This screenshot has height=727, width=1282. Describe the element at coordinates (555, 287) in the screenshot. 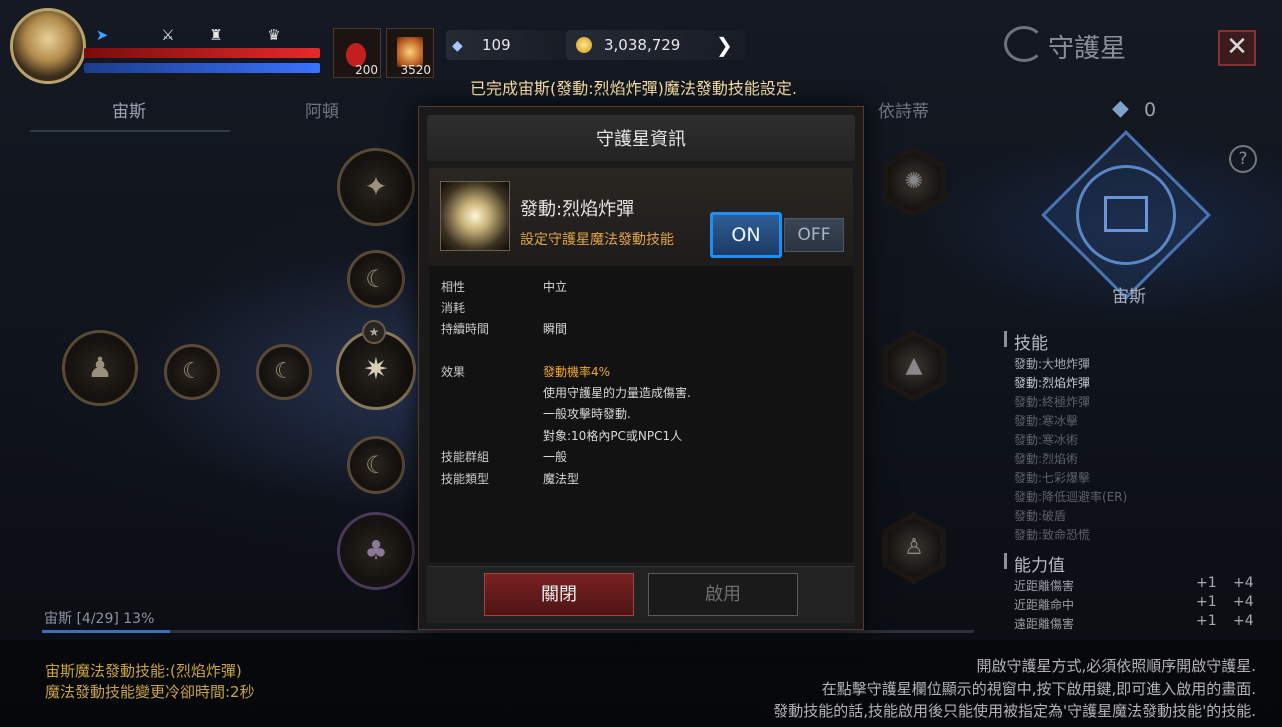

I see `detail-value: 中立` at that location.